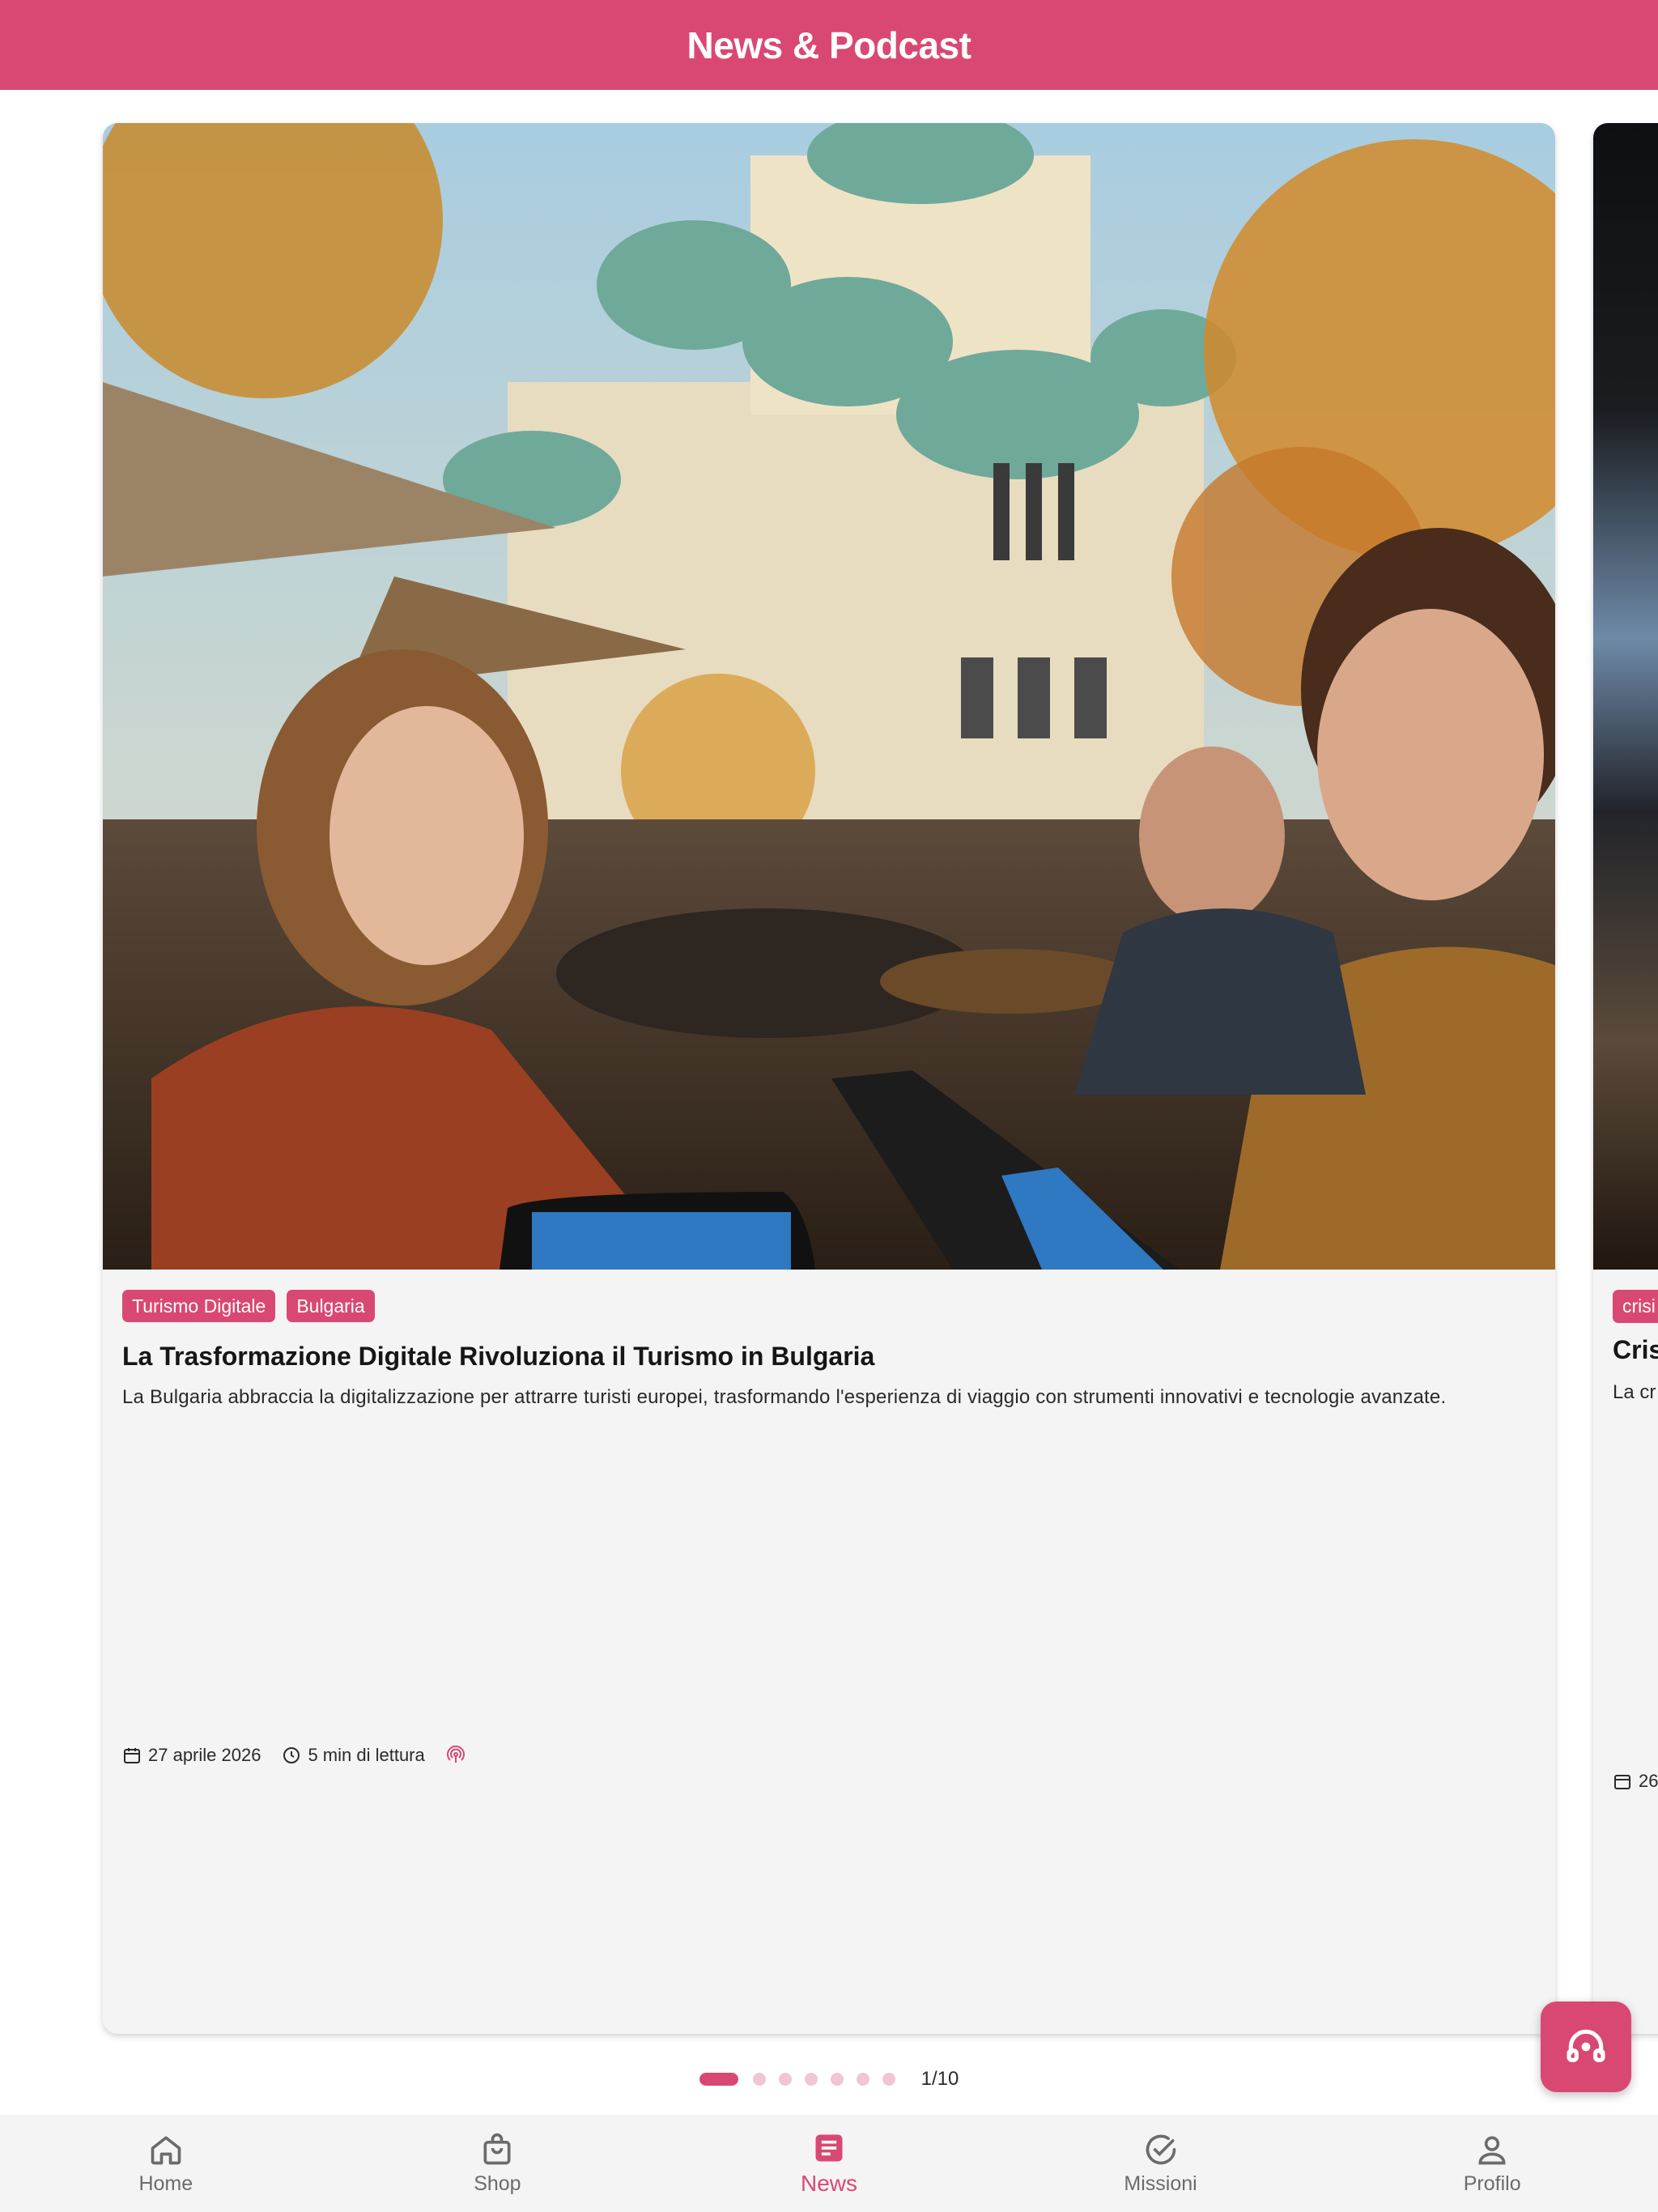  What do you see at coordinates (456, 1756) in the screenshot?
I see `podcast-icon` at bounding box center [456, 1756].